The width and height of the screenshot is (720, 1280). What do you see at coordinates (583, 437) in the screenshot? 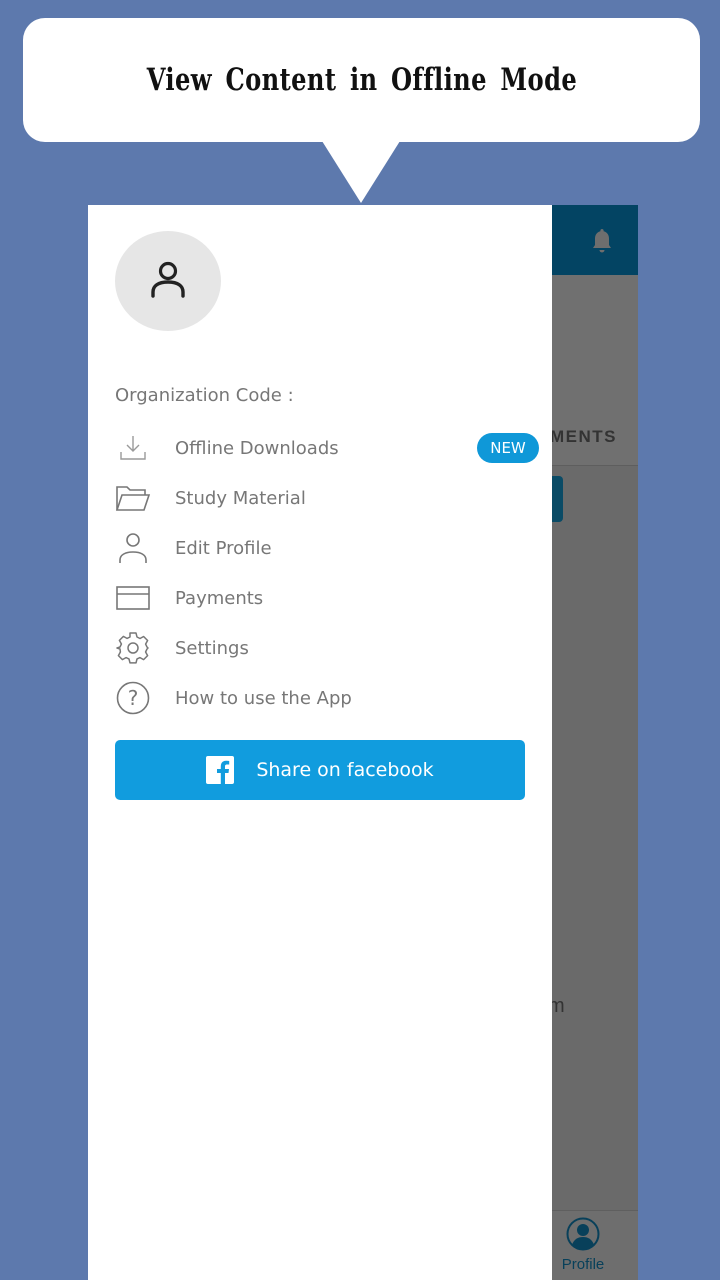
I see `background-tab-label: MENTS` at bounding box center [583, 437].